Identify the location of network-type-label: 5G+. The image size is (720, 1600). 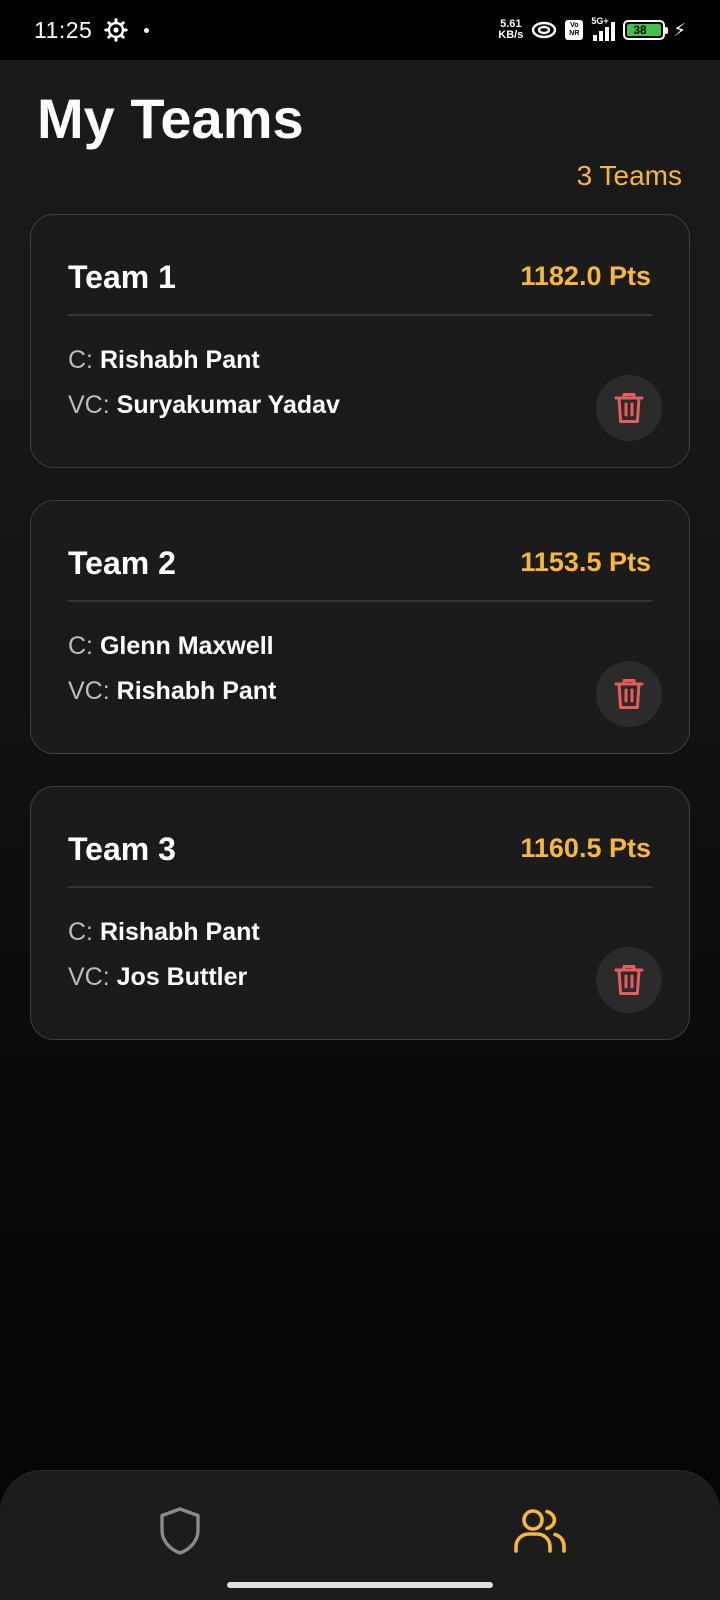
(600, 21).